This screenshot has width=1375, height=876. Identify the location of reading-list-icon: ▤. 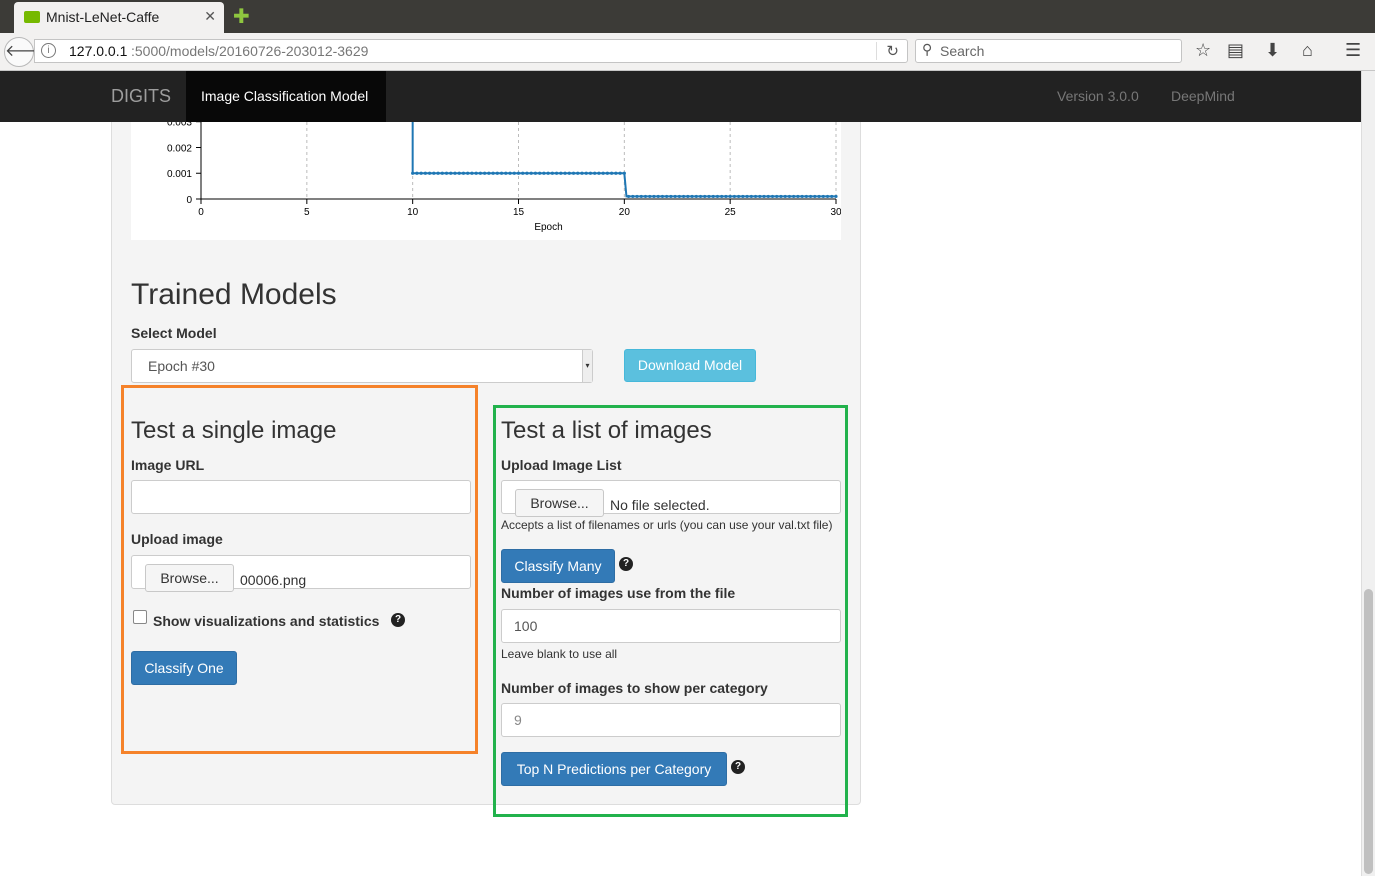
(1235, 50).